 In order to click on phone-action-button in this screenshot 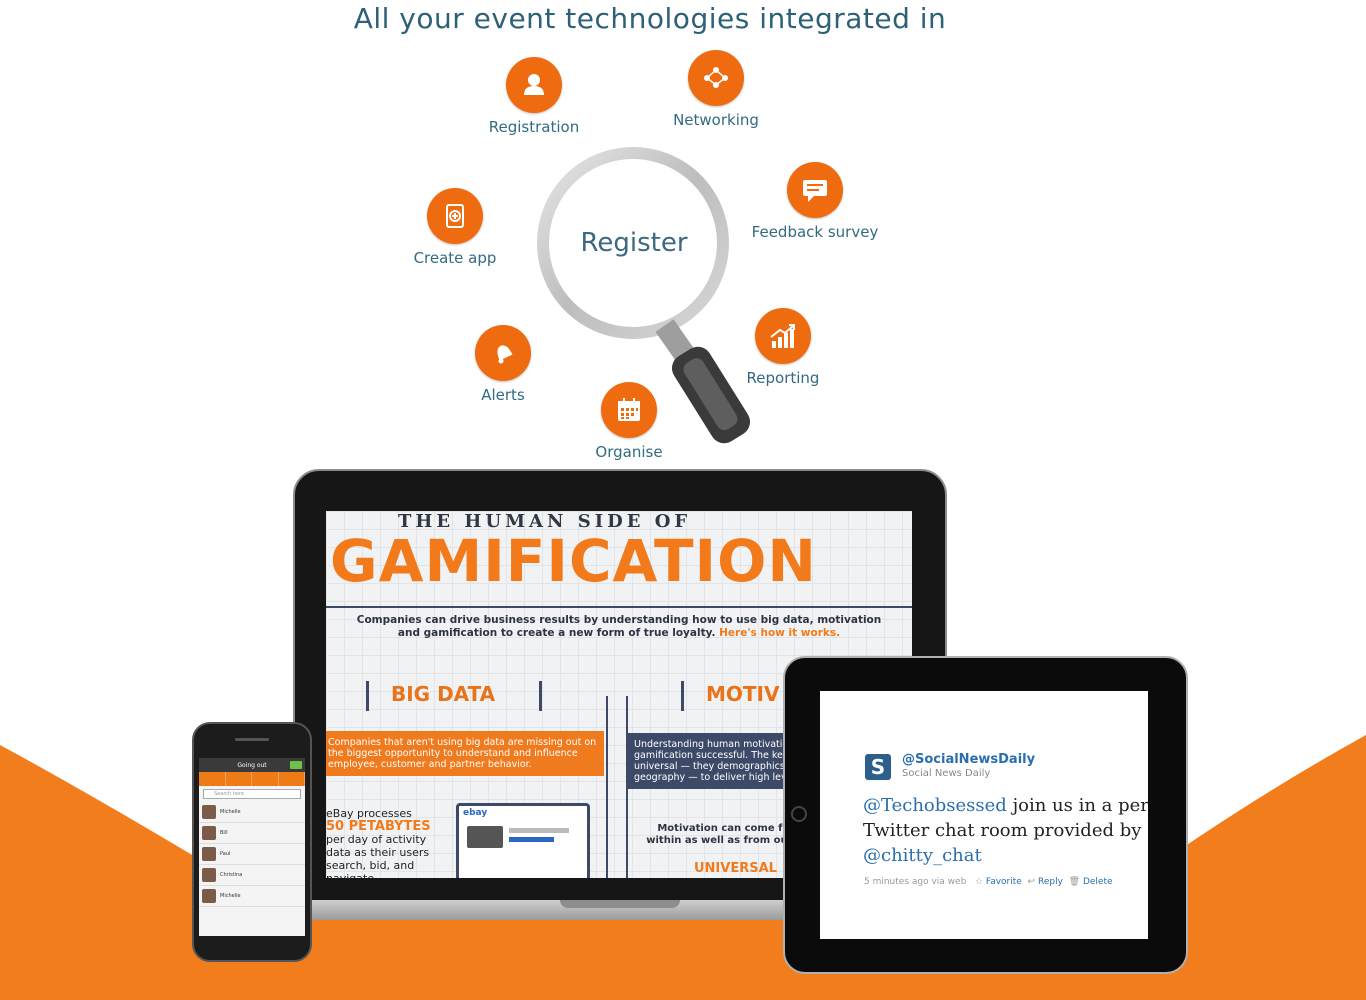, I will do `click(296, 765)`.